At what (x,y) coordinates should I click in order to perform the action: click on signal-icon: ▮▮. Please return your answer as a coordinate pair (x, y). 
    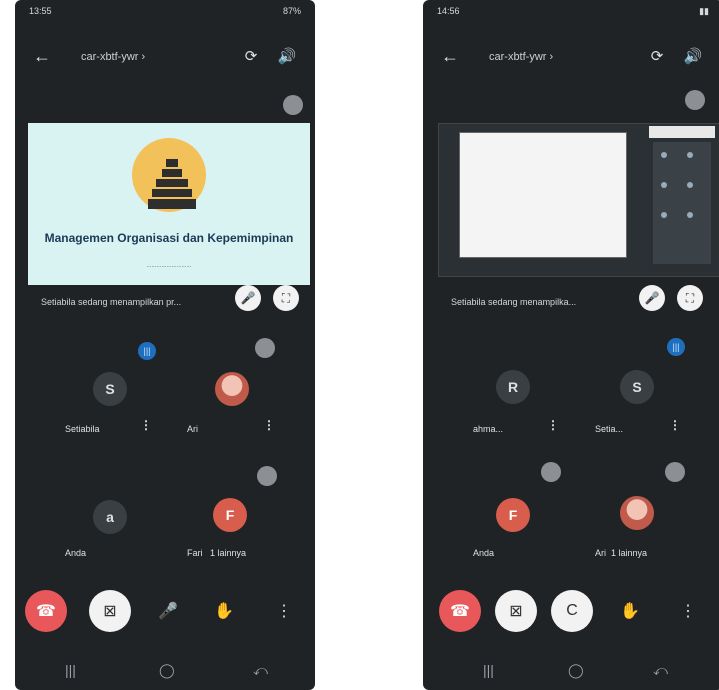
    Looking at the image, I should click on (704, 11).